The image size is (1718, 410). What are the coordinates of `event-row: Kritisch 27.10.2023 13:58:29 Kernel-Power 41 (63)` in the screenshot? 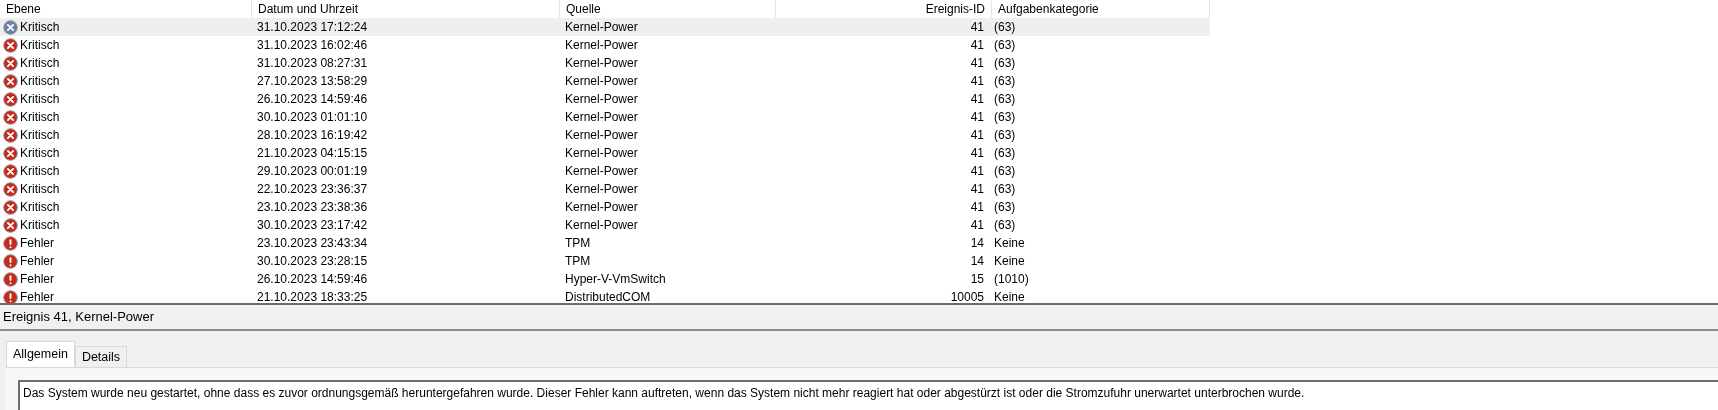 It's located at (605, 81).